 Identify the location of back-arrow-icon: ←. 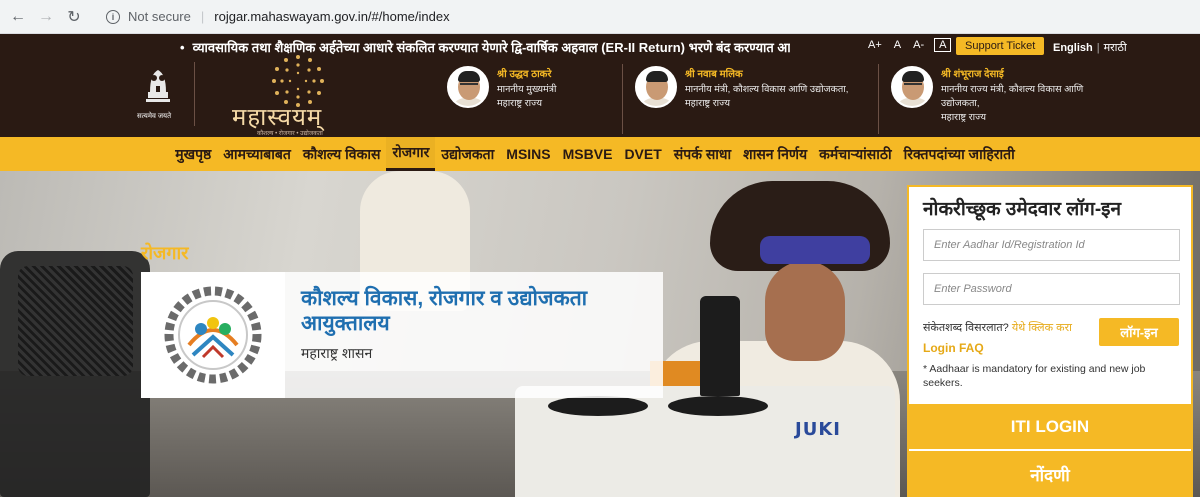
(18, 17).